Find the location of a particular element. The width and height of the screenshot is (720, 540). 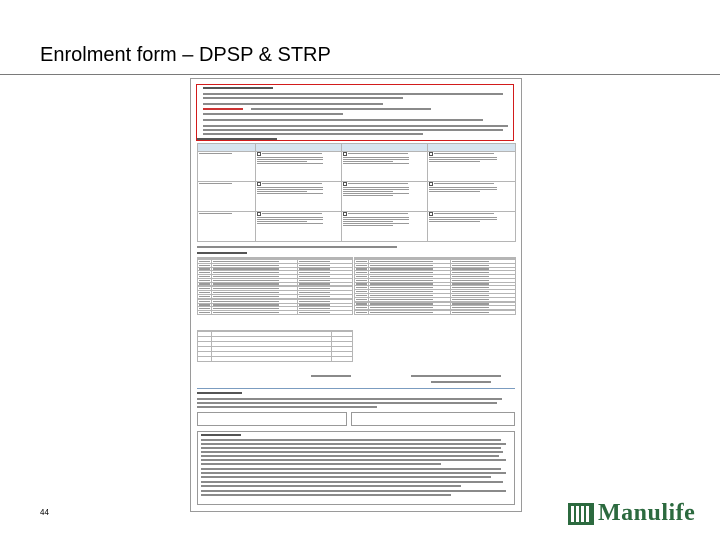

step-header-line is located at coordinates (238, 88).